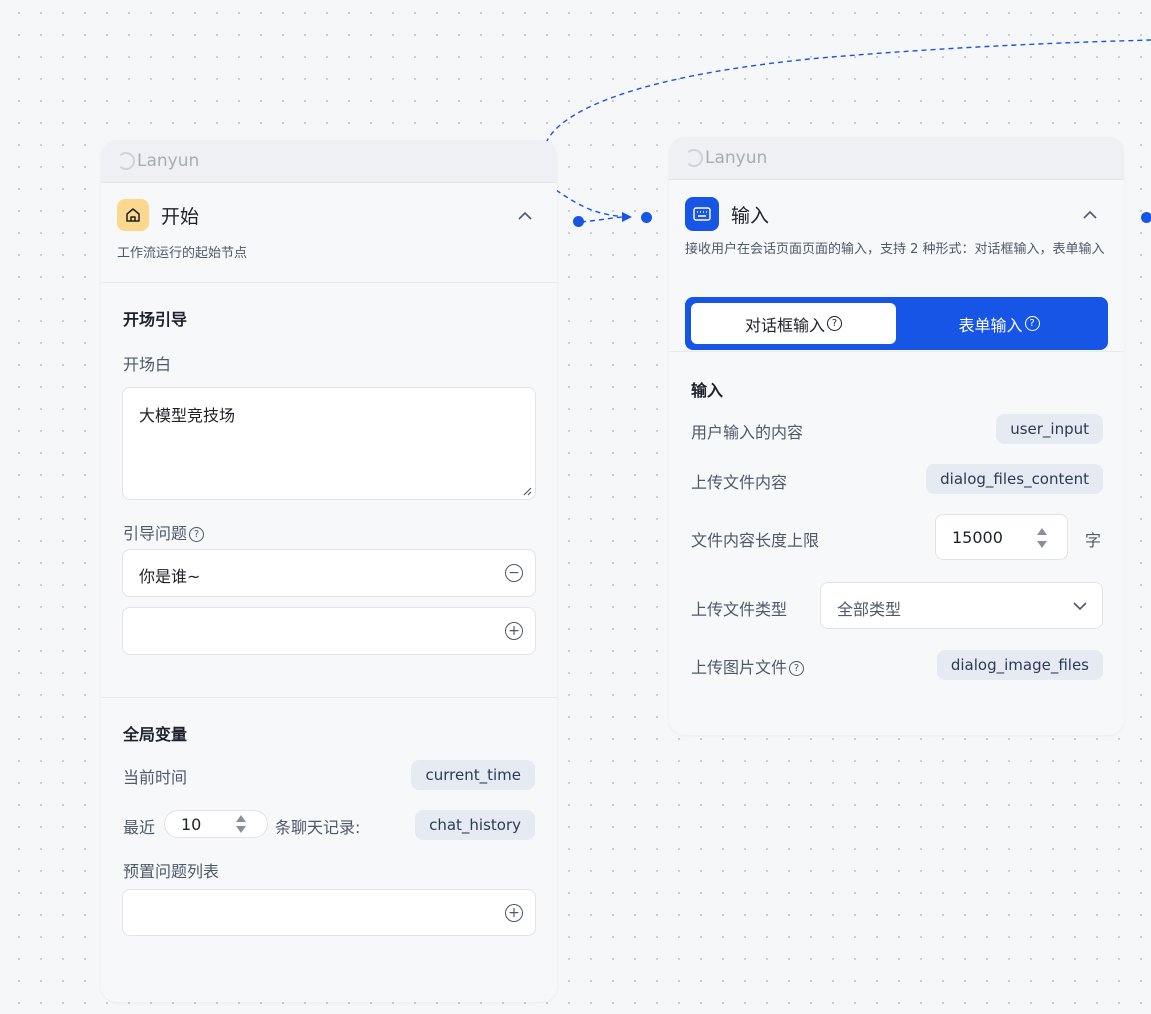  What do you see at coordinates (514, 573) in the screenshot?
I see `minus-circle-icon: −` at bounding box center [514, 573].